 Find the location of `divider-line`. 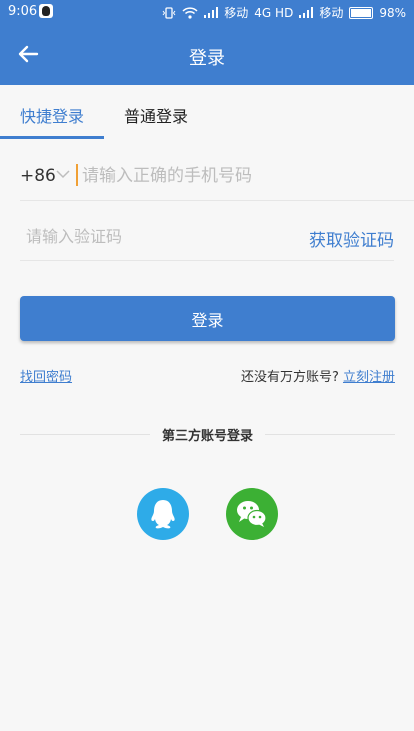

divider-line is located at coordinates (330, 434).